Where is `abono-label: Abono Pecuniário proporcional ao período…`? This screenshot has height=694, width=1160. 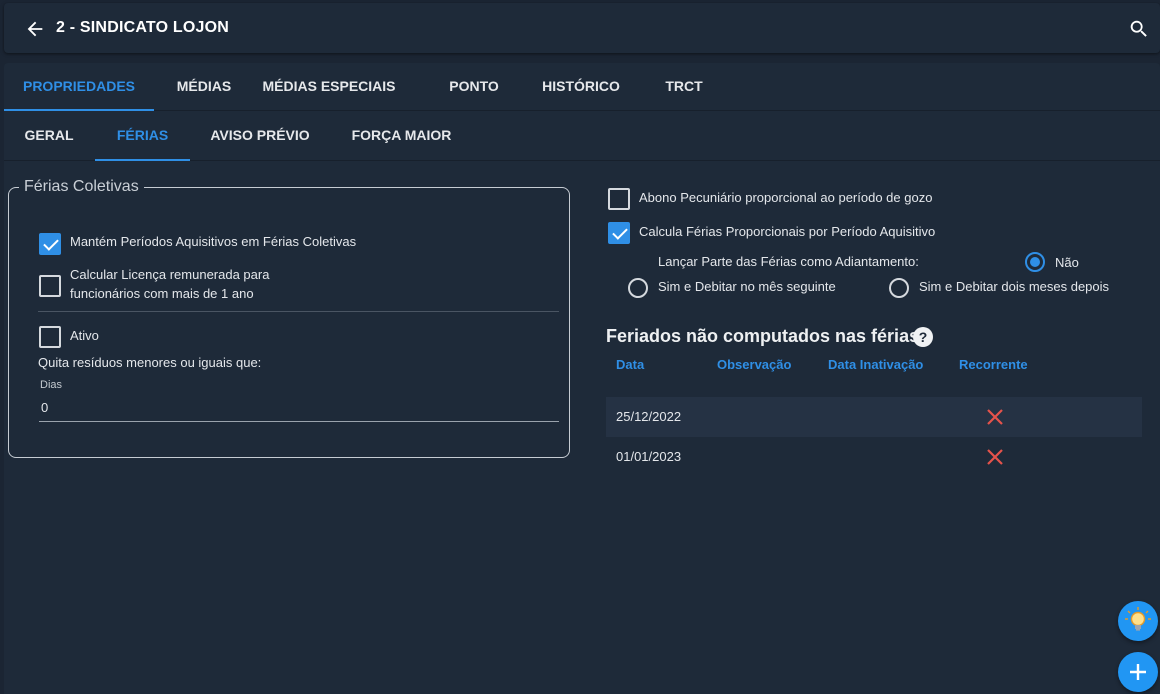 abono-label: Abono Pecuniário proporcional ao período… is located at coordinates (786, 197).